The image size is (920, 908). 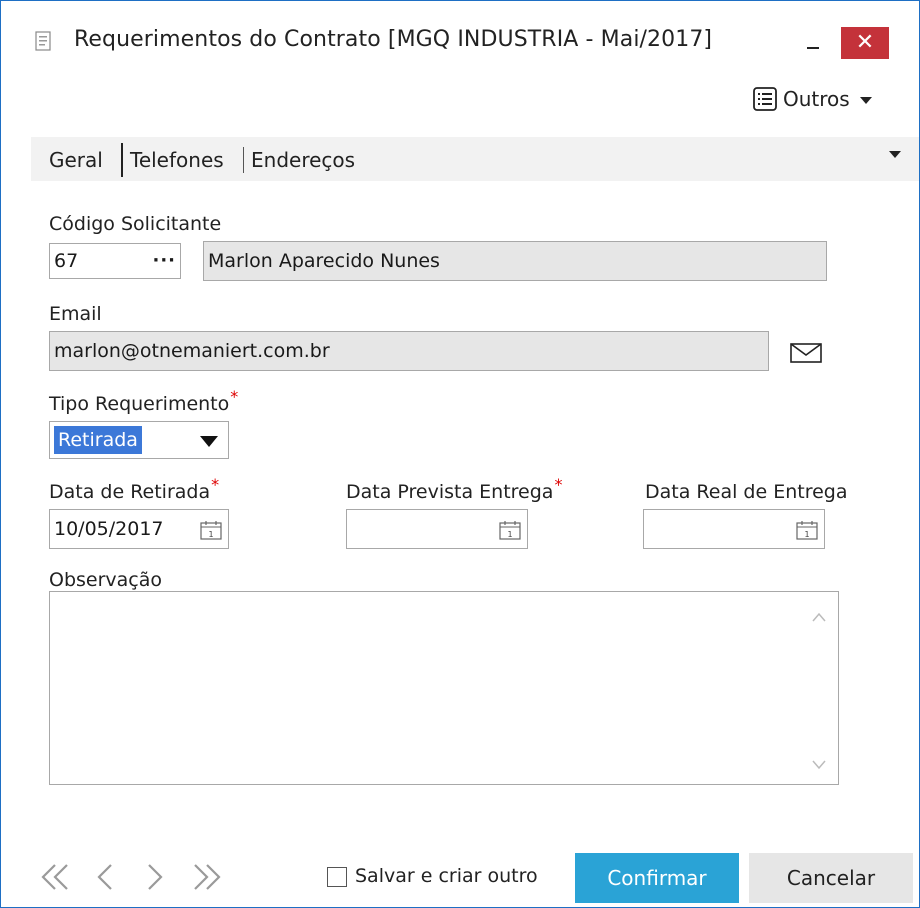 What do you see at coordinates (106, 580) in the screenshot?
I see `observacao-label: Observação` at bounding box center [106, 580].